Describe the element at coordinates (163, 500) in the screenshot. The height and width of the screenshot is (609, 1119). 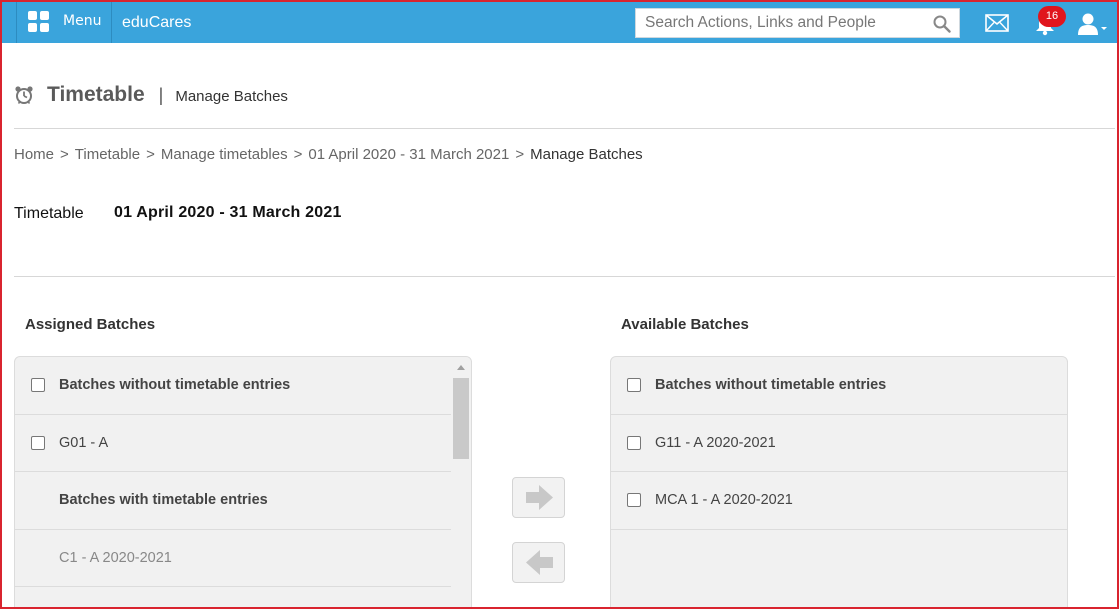
I see `list-group-label: Batches with timetable entries` at that location.